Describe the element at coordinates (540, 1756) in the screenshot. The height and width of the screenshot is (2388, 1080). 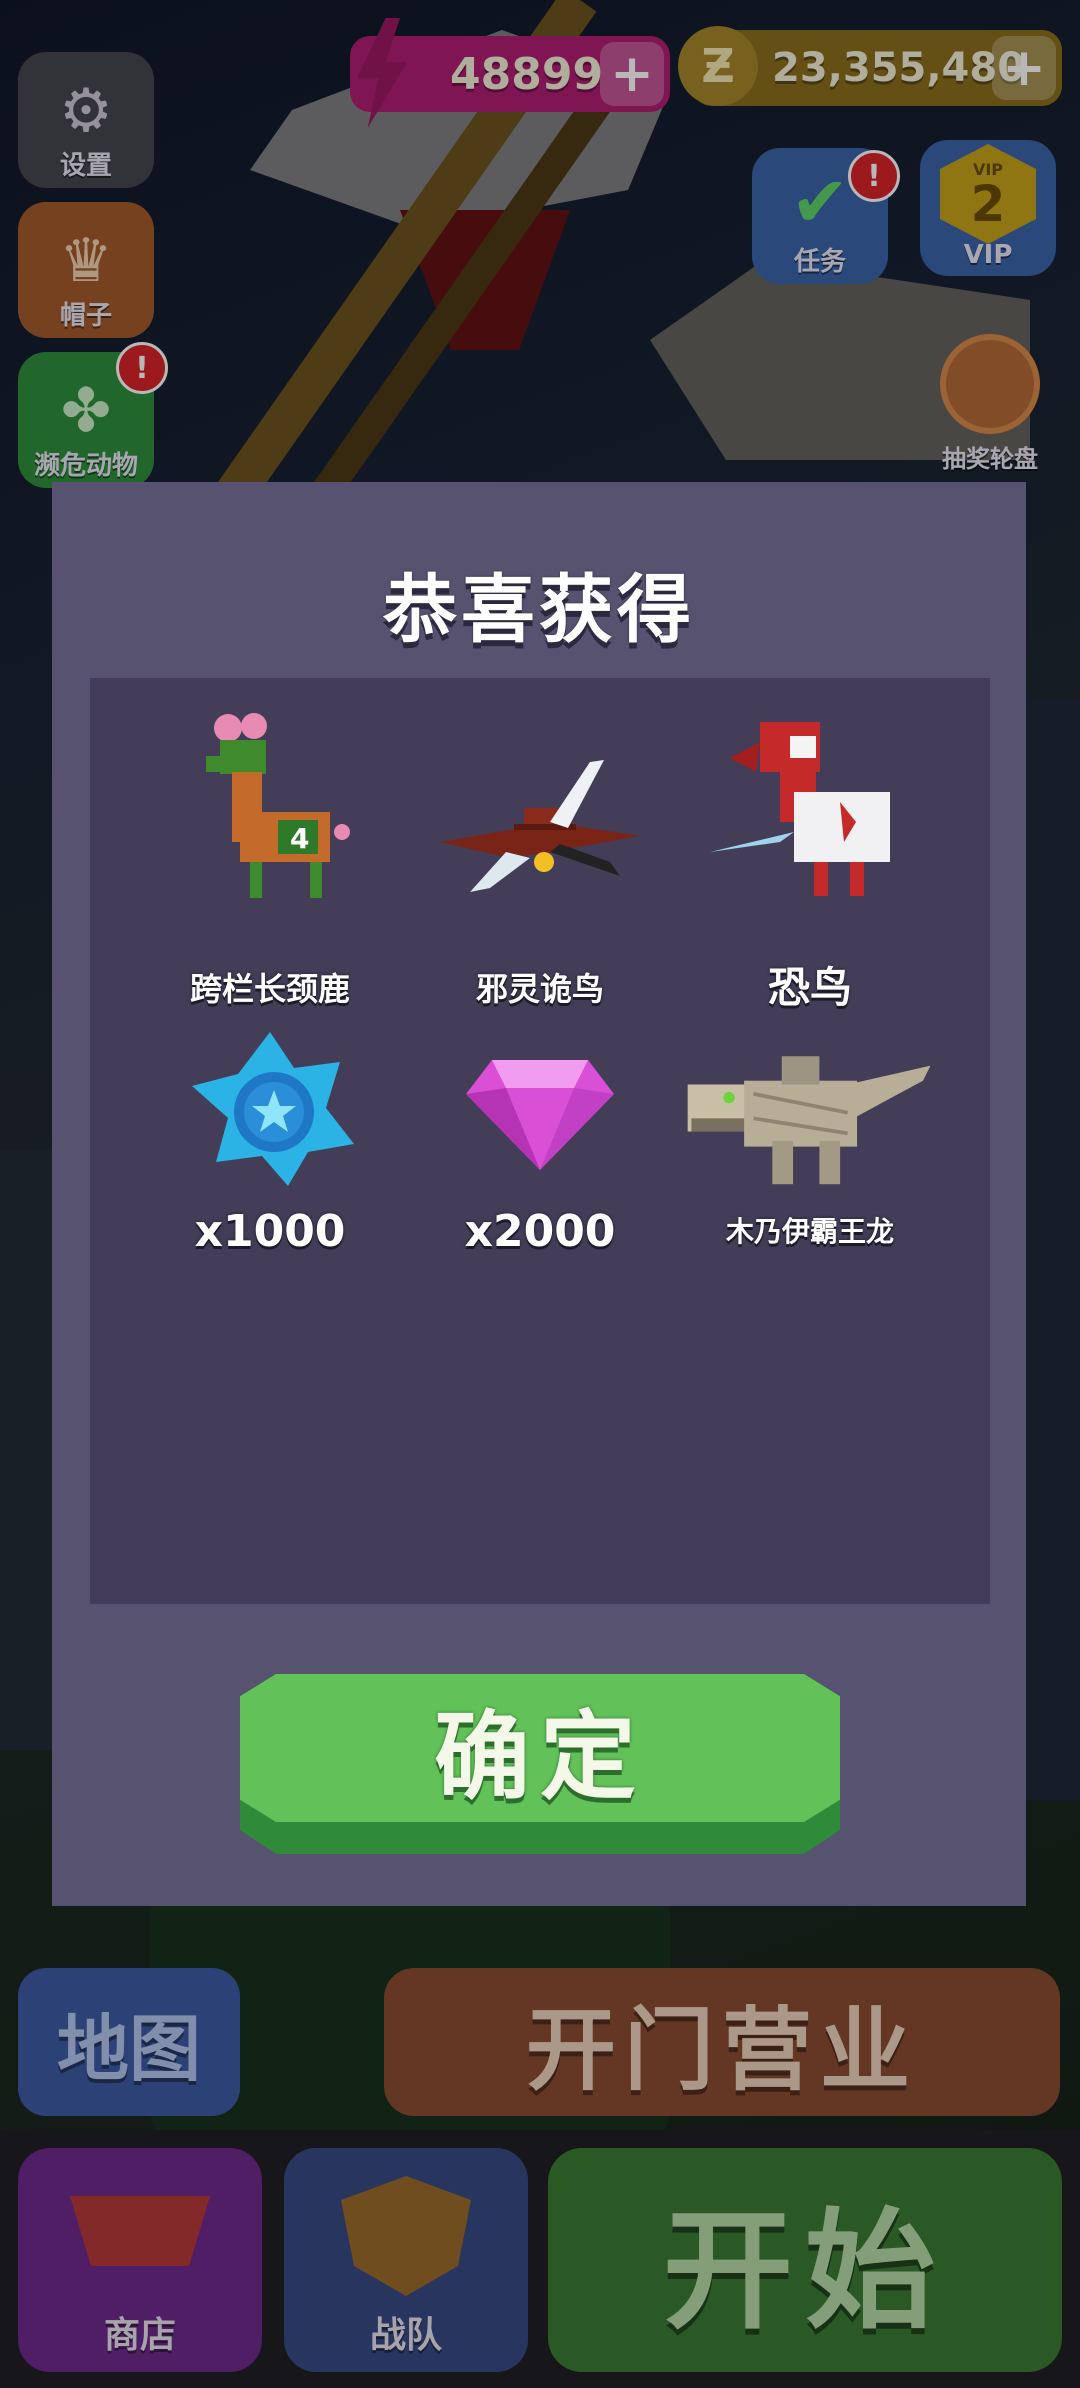
I see `confirm-label: 确定` at that location.